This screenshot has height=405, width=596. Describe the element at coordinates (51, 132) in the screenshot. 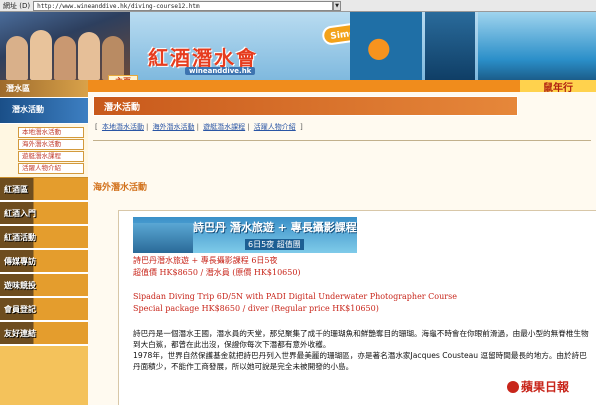

I see `sidebar-sub-local: 本地潛水活動` at that location.